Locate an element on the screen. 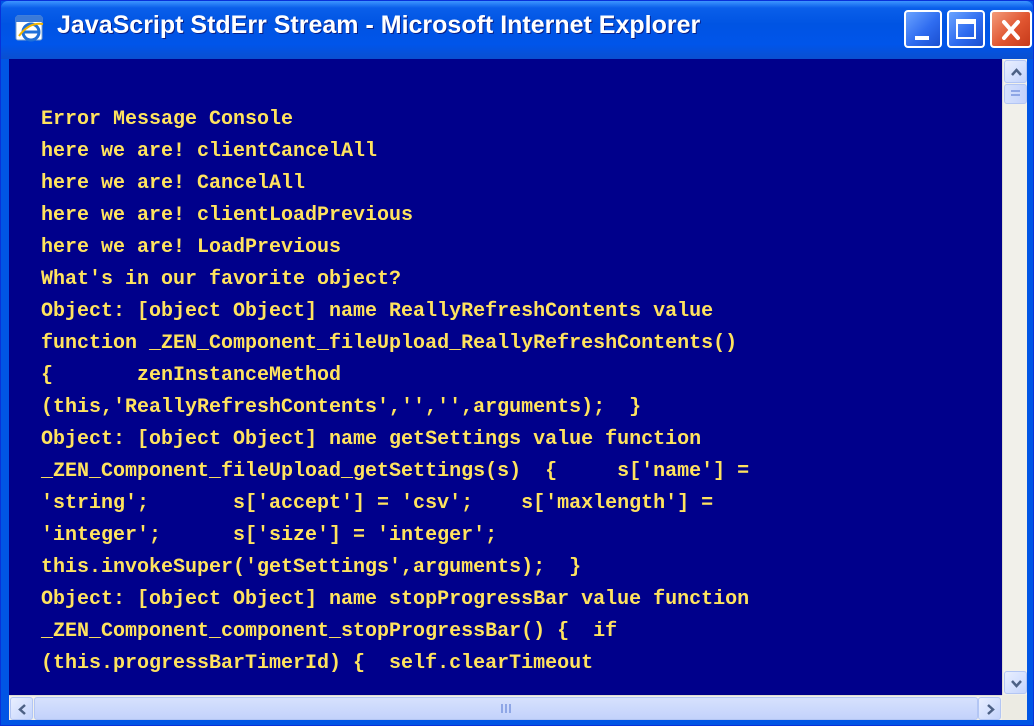  maximize-button is located at coordinates (966, 29).